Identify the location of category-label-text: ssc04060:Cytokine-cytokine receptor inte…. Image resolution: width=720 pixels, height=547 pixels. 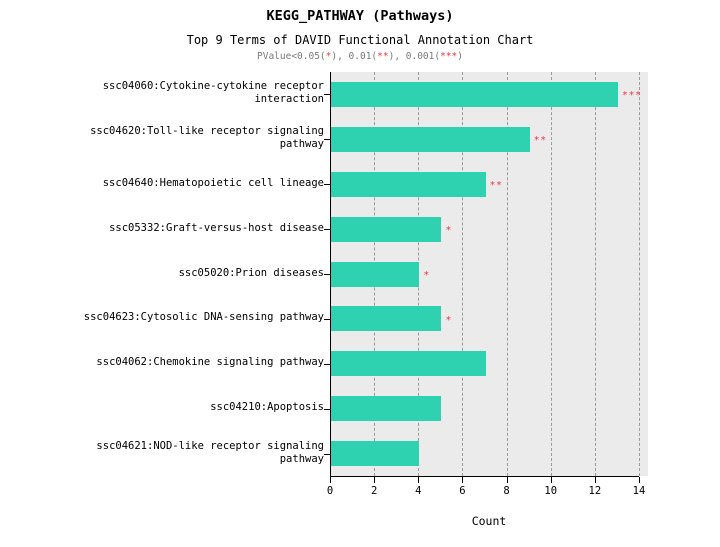
(213, 93).